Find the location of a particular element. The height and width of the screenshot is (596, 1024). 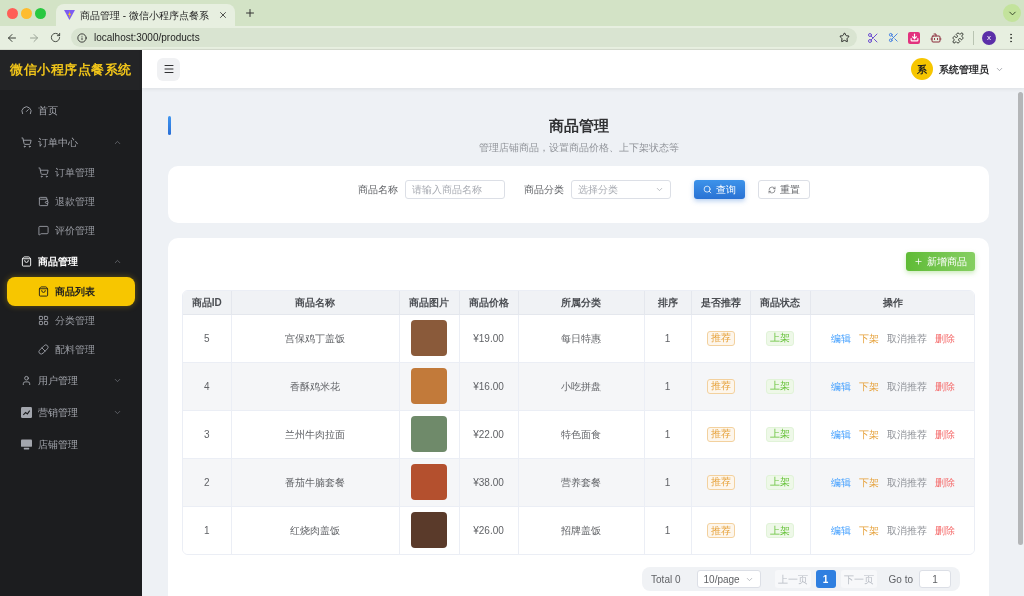

chat-icon is located at coordinates (43, 230).